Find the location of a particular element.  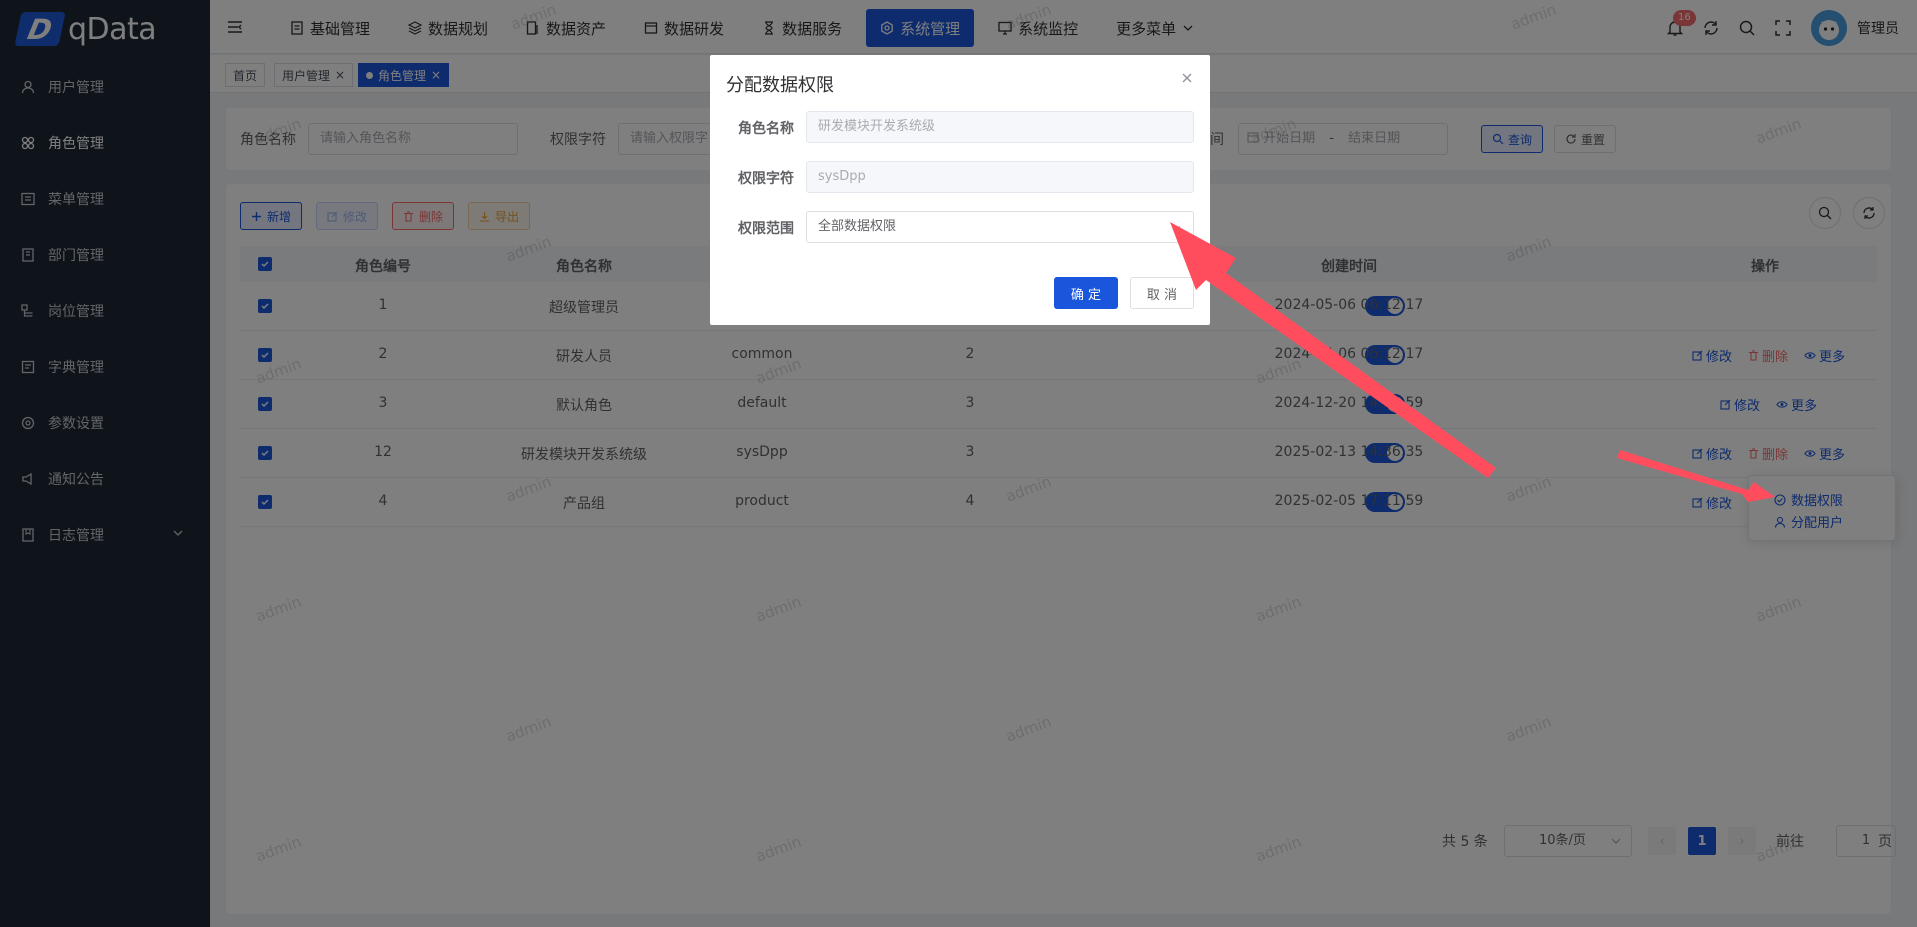

chevron-down-icon is located at coordinates (1176, 228).